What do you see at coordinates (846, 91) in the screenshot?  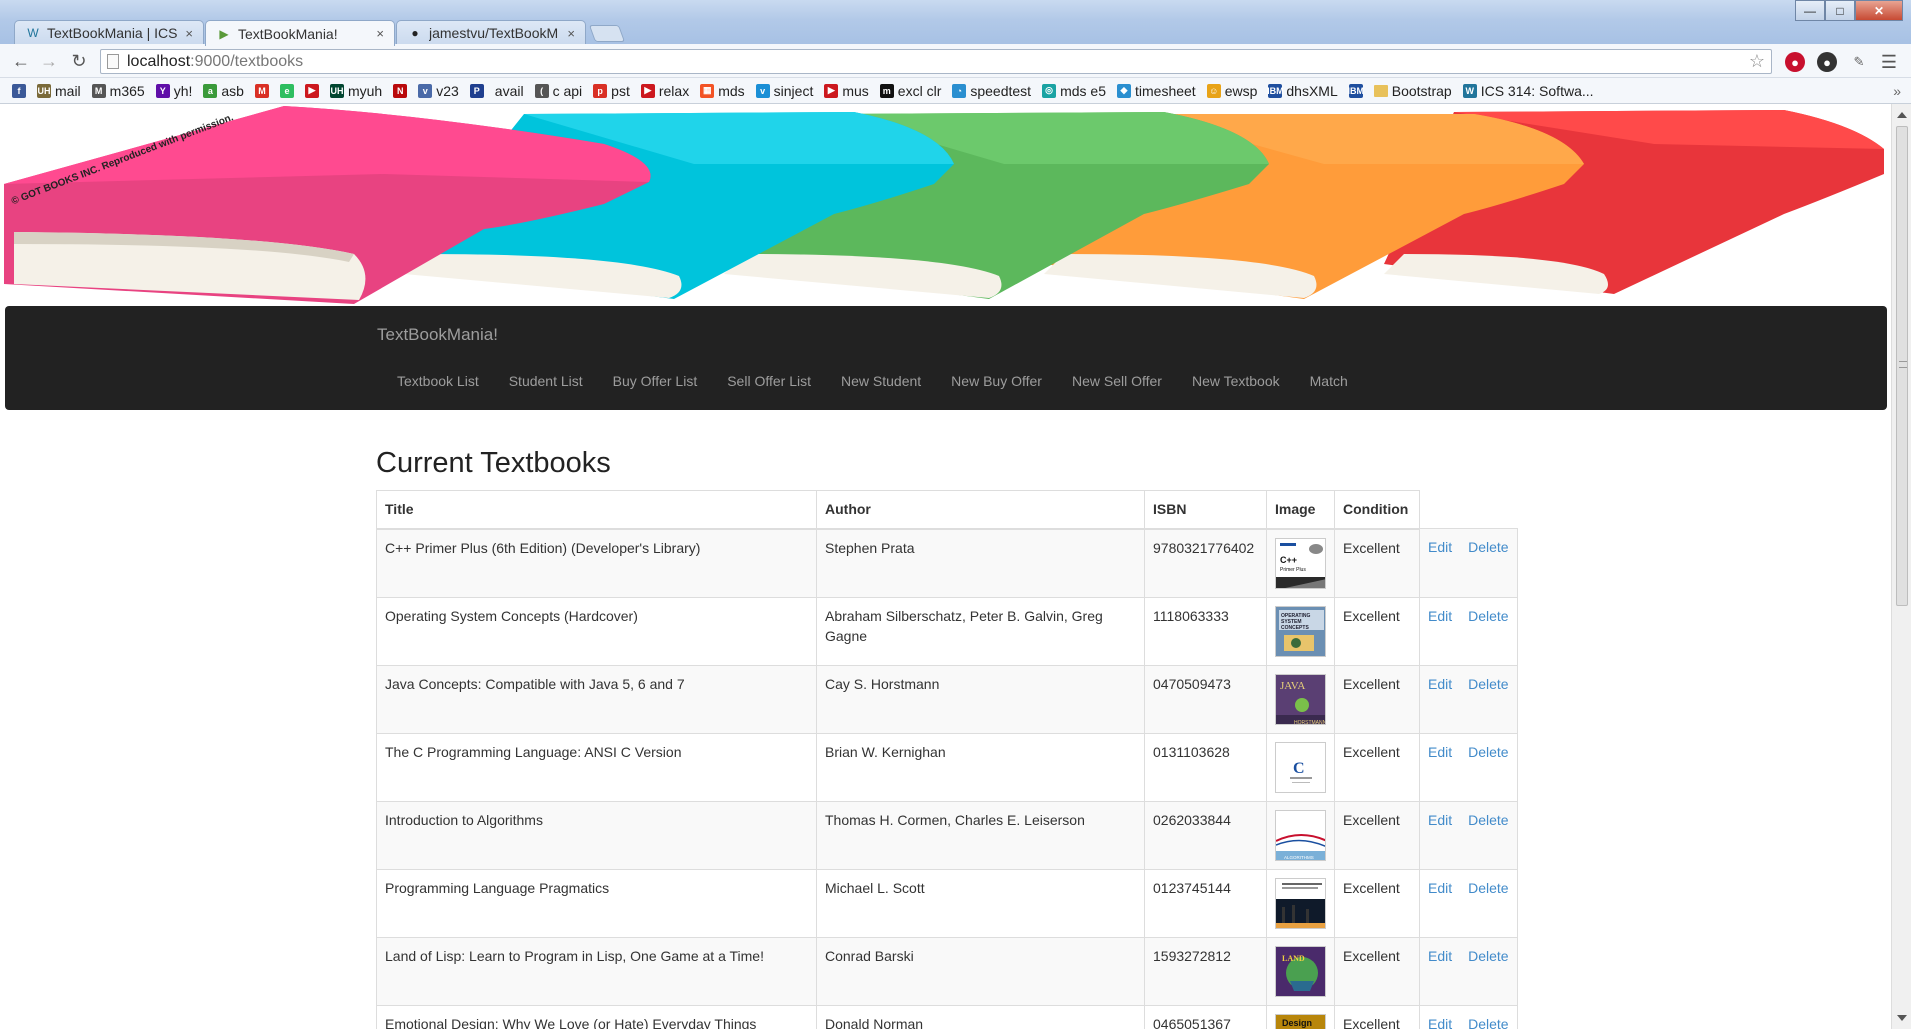 I see `bookmark-item: ▶ mus` at bounding box center [846, 91].